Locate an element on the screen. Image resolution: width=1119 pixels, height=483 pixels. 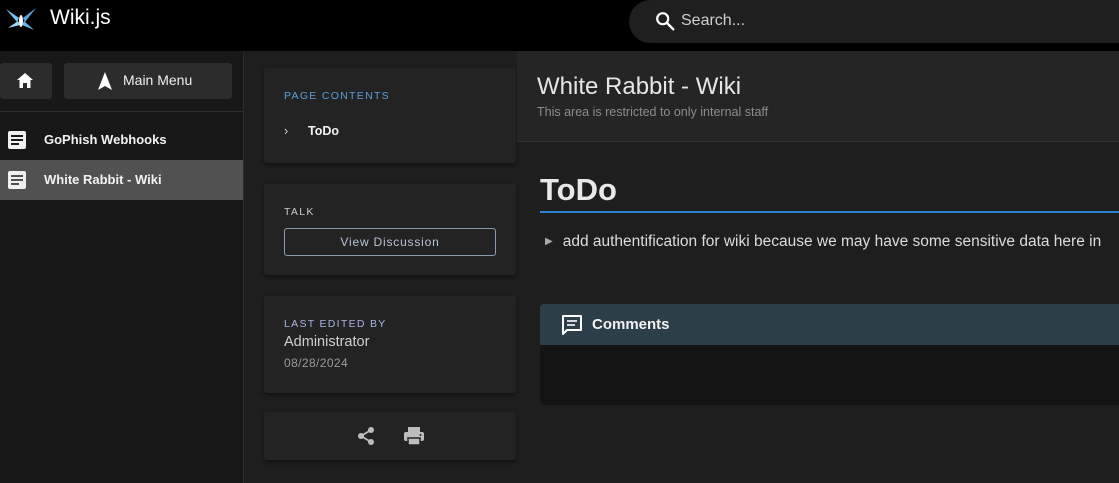
editor-name: Administrator is located at coordinates (327, 342).